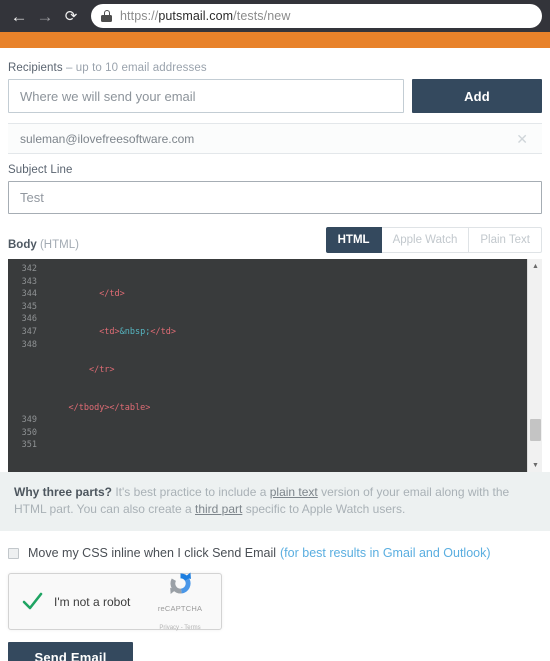  What do you see at coordinates (29, 281) in the screenshot?
I see `line-number: 343` at bounding box center [29, 281].